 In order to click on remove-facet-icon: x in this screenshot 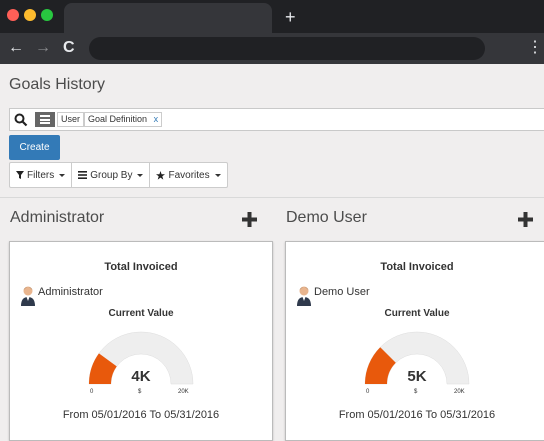, I will do `click(156, 119)`.